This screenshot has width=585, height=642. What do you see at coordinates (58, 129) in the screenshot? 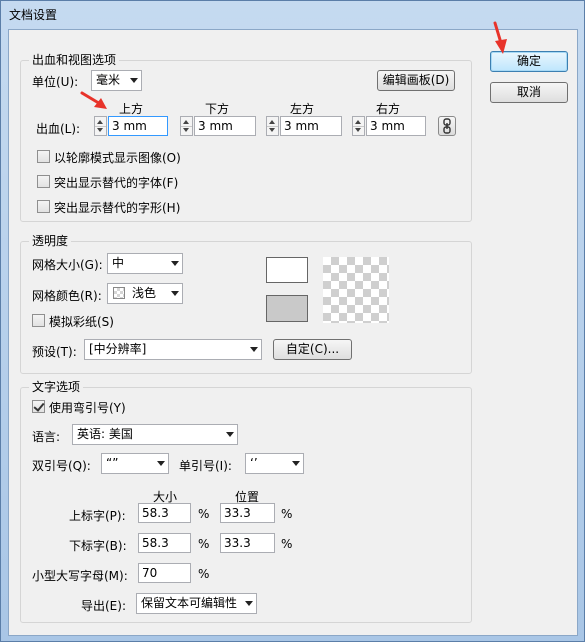
I see `bleed-label: 出血(L):` at bounding box center [58, 129].